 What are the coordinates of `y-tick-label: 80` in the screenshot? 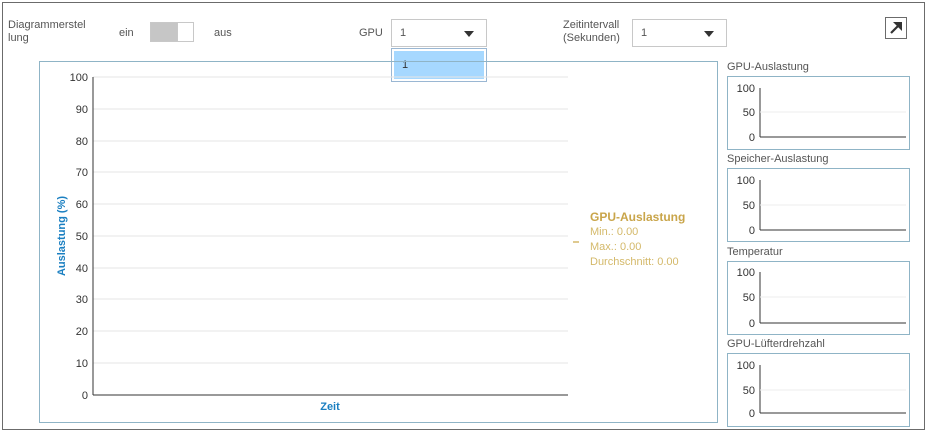 It's located at (82, 142).